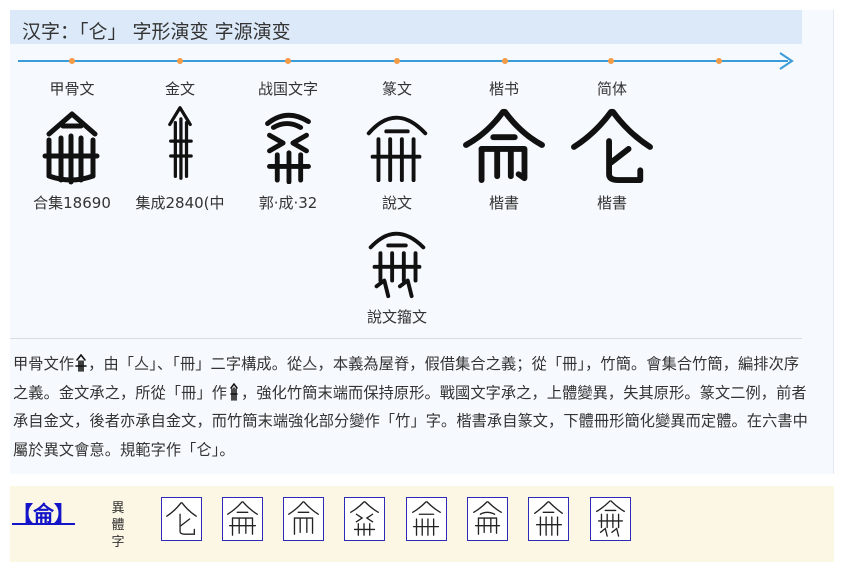 The height and width of the screenshot is (572, 844). Describe the element at coordinates (406, 27) in the screenshot. I see `panel-header: 汉字：「仑」 字形演变 字源演变` at that location.